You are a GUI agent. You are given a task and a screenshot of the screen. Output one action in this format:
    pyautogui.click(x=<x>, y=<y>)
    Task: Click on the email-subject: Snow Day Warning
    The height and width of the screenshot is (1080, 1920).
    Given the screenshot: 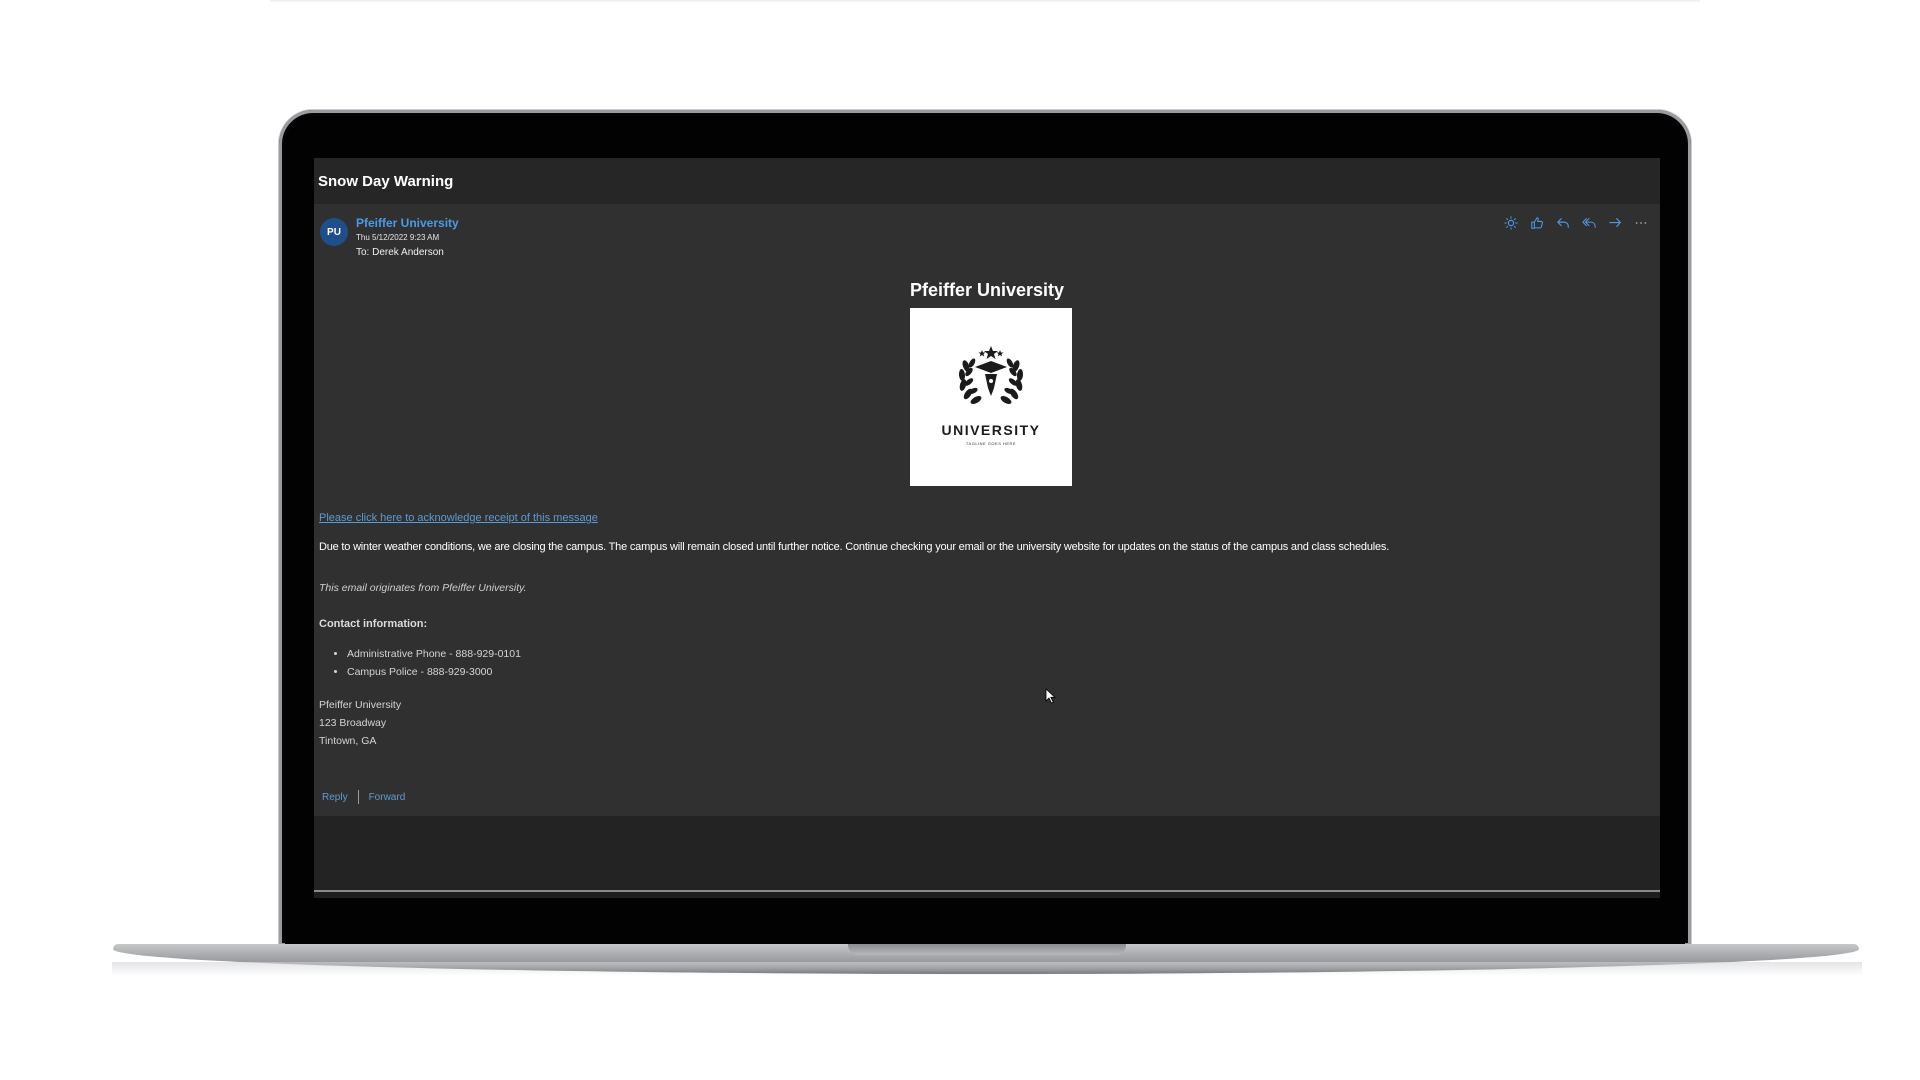 What is the action you would take?
    pyautogui.click(x=386, y=181)
    